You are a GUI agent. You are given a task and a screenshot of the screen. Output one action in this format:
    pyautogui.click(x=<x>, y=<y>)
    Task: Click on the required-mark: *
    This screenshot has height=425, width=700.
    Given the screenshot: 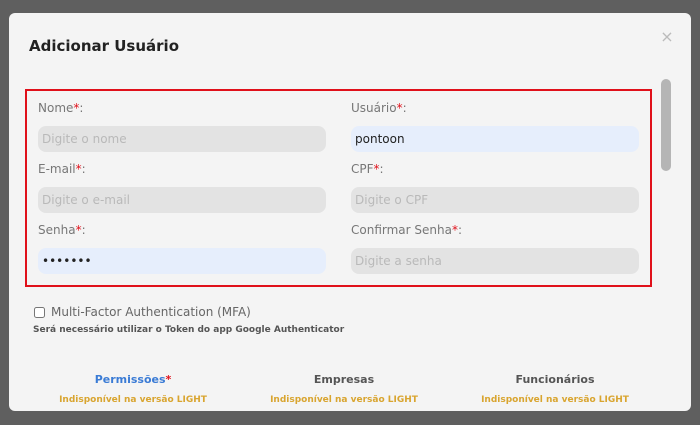 What is the action you would take?
    pyautogui.click(x=168, y=379)
    